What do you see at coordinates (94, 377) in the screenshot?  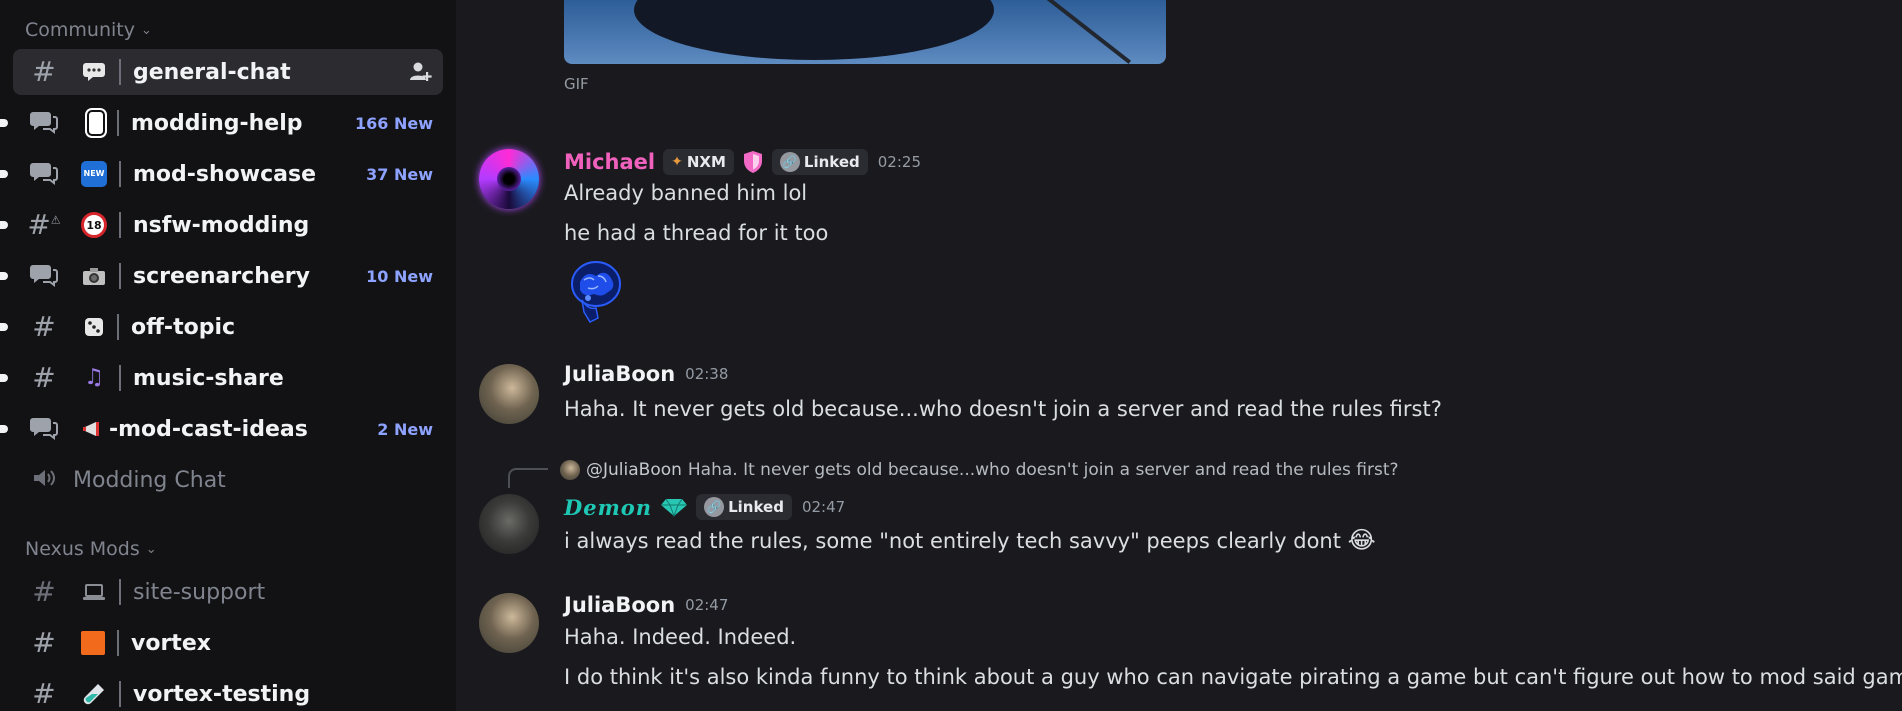 I see `music-notes-icon: ♫` at bounding box center [94, 377].